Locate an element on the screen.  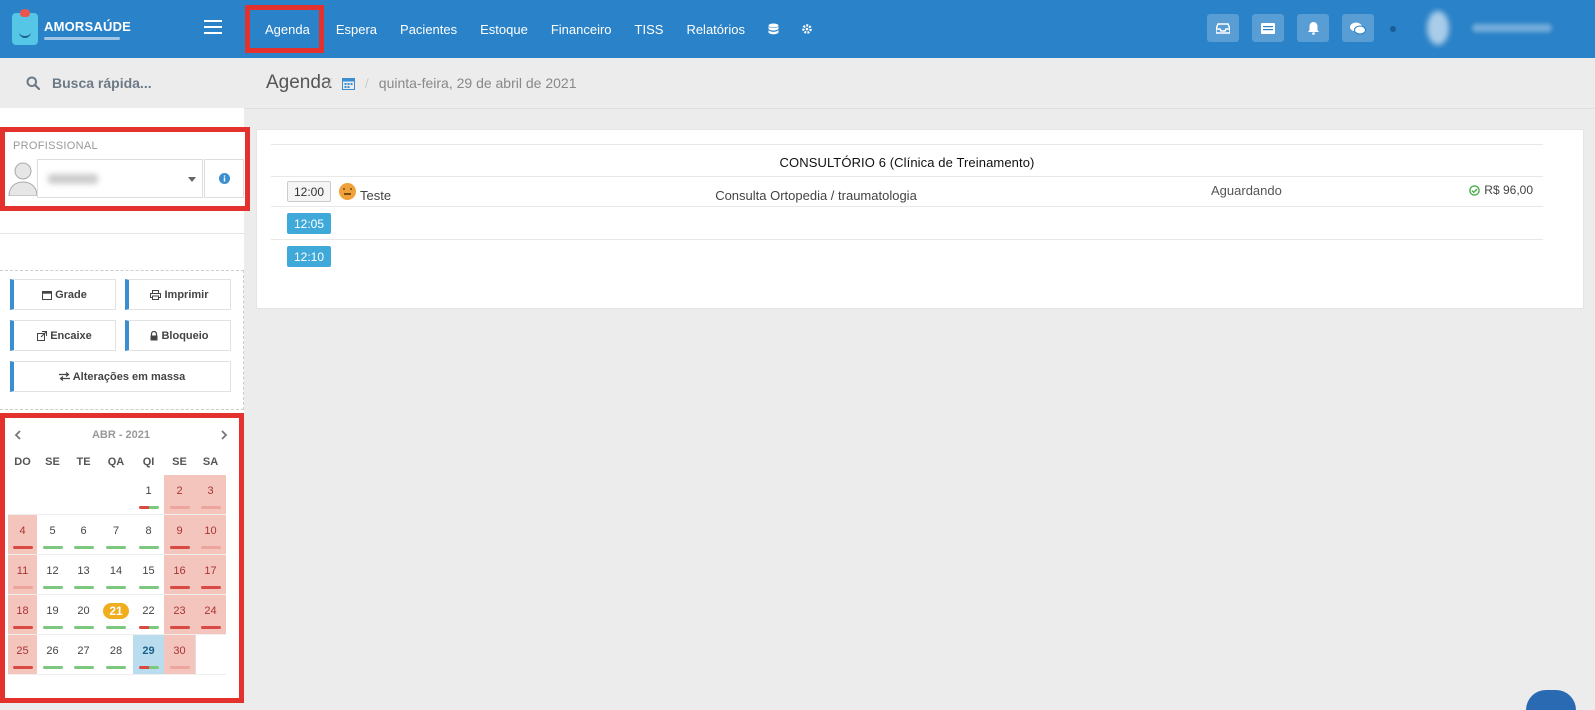
user-avatar is located at coordinates (1438, 28).